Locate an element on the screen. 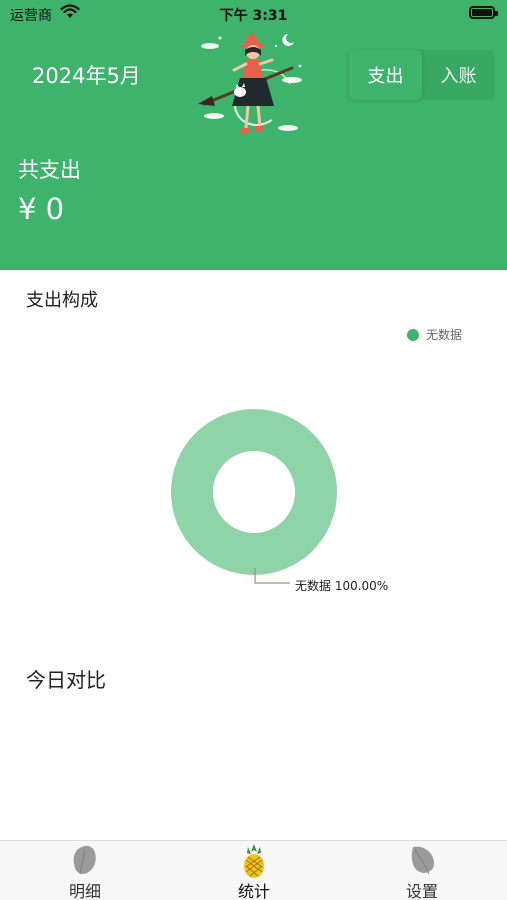 Image resolution: width=507 pixels, height=900 pixels. pineapple-icon is located at coordinates (254, 861).